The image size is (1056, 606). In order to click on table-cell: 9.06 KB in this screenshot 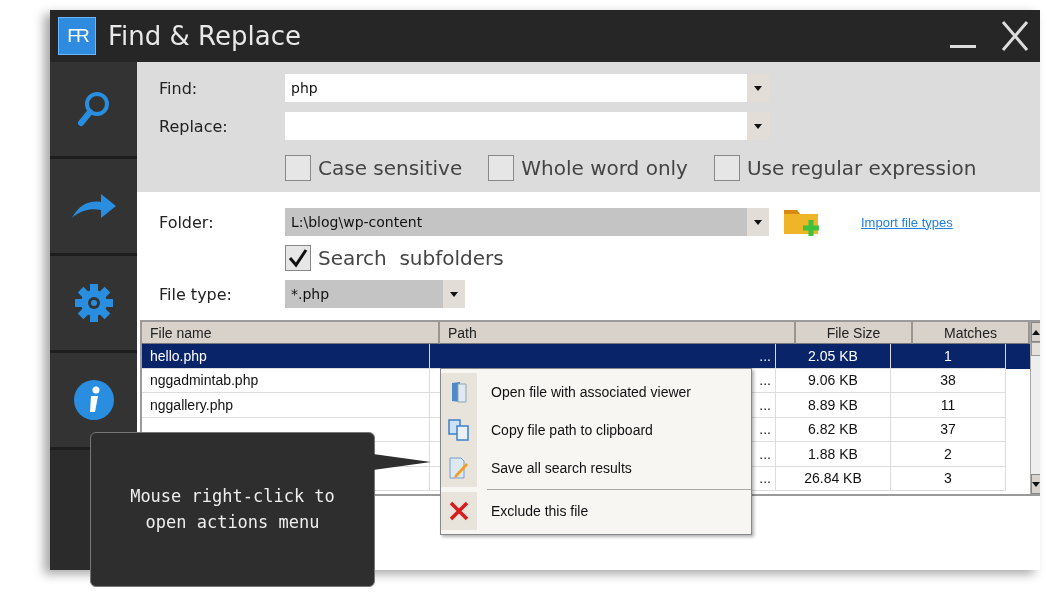, I will do `click(833, 380)`.